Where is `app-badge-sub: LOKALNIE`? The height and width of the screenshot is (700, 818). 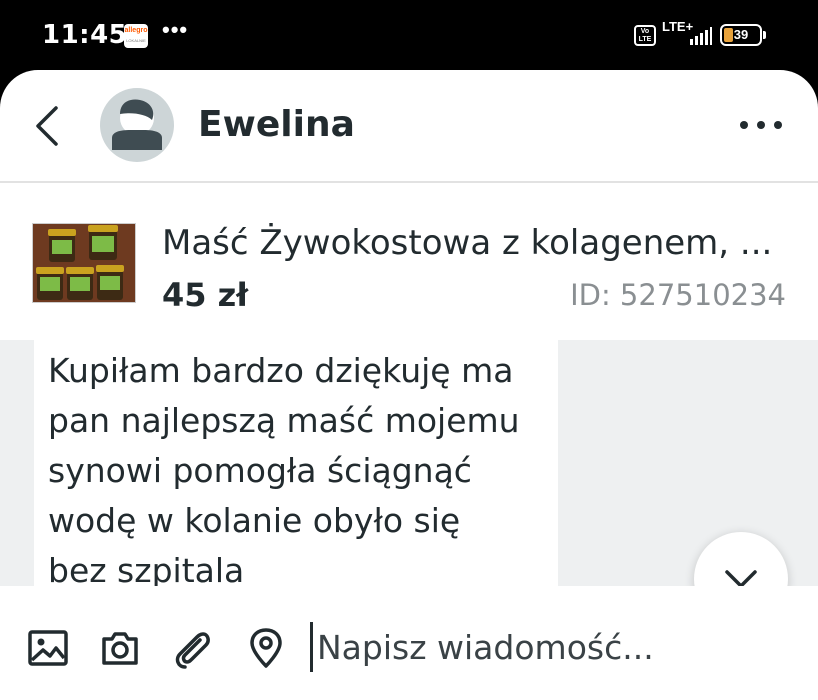
app-badge-sub: LOKALNIE is located at coordinates (136, 40).